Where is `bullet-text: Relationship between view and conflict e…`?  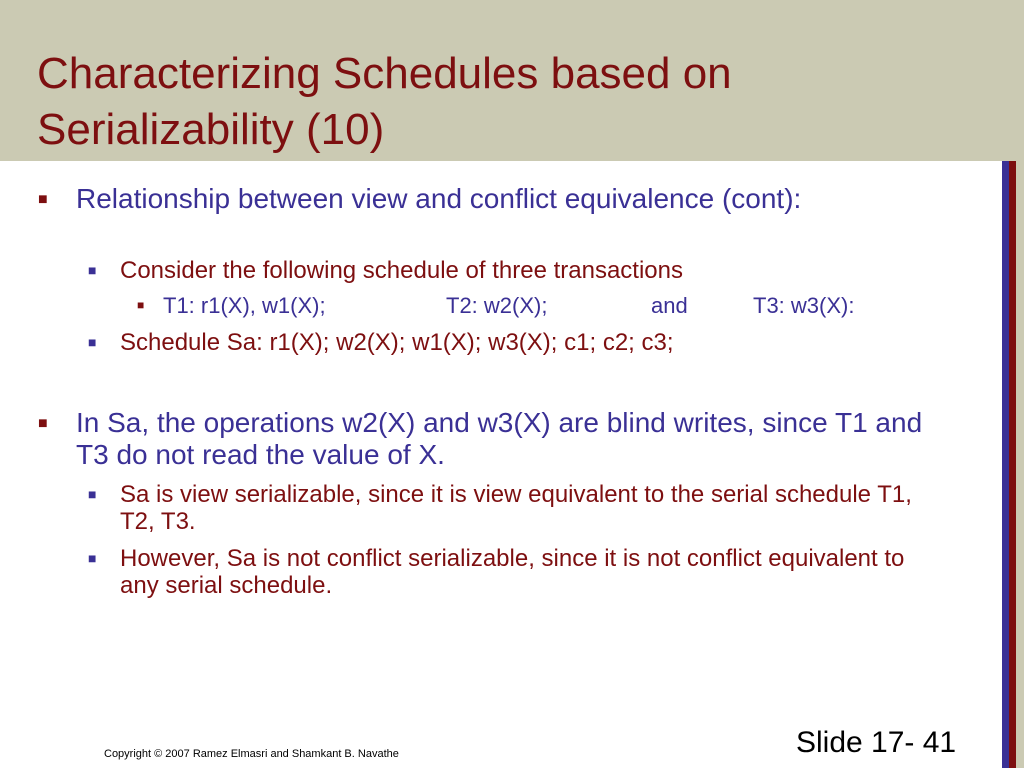
bullet-text: Relationship between view and conflict e… is located at coordinates (439, 198).